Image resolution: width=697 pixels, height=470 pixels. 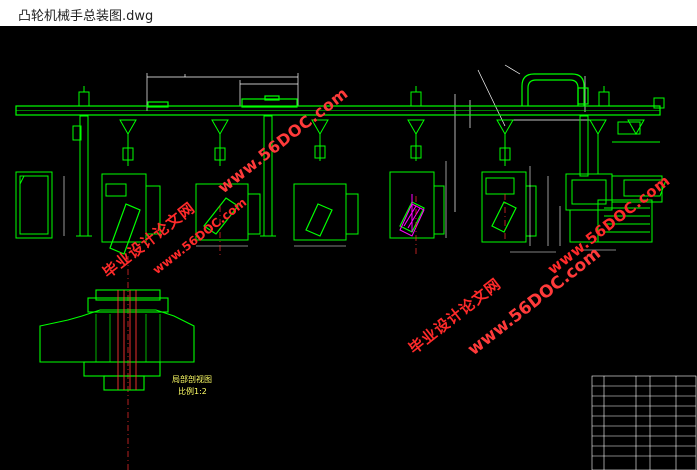 I want to click on detail-caption: 局部剖视图, so click(x=192, y=379).